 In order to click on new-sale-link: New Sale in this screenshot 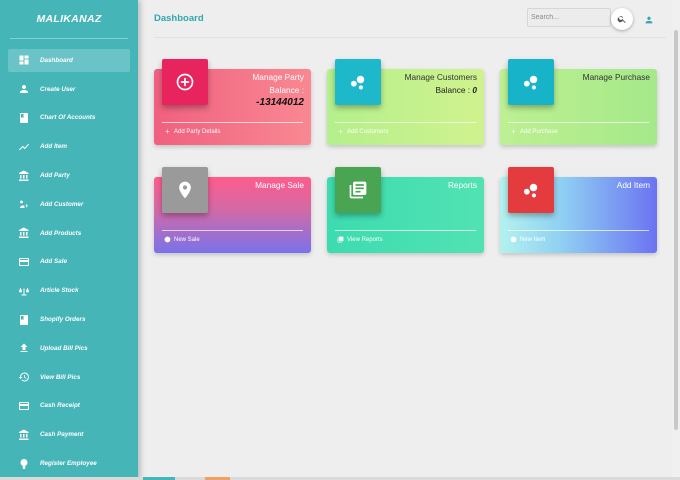, I will do `click(182, 239)`.